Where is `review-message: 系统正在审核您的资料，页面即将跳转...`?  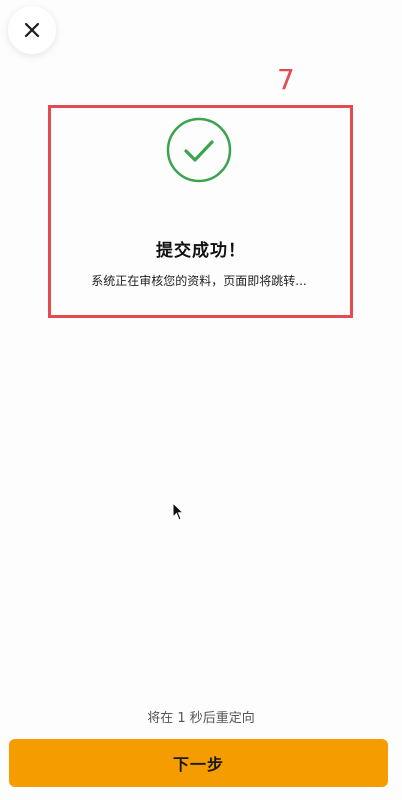 review-message: 系统正在审核您的资料，页面即将跳转... is located at coordinates (199, 281).